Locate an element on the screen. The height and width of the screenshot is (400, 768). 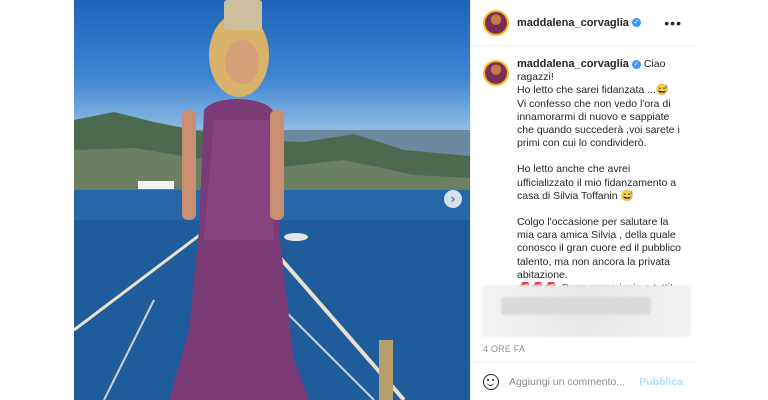
post-timestamp: 4 ORE FA is located at coordinates (504, 349).